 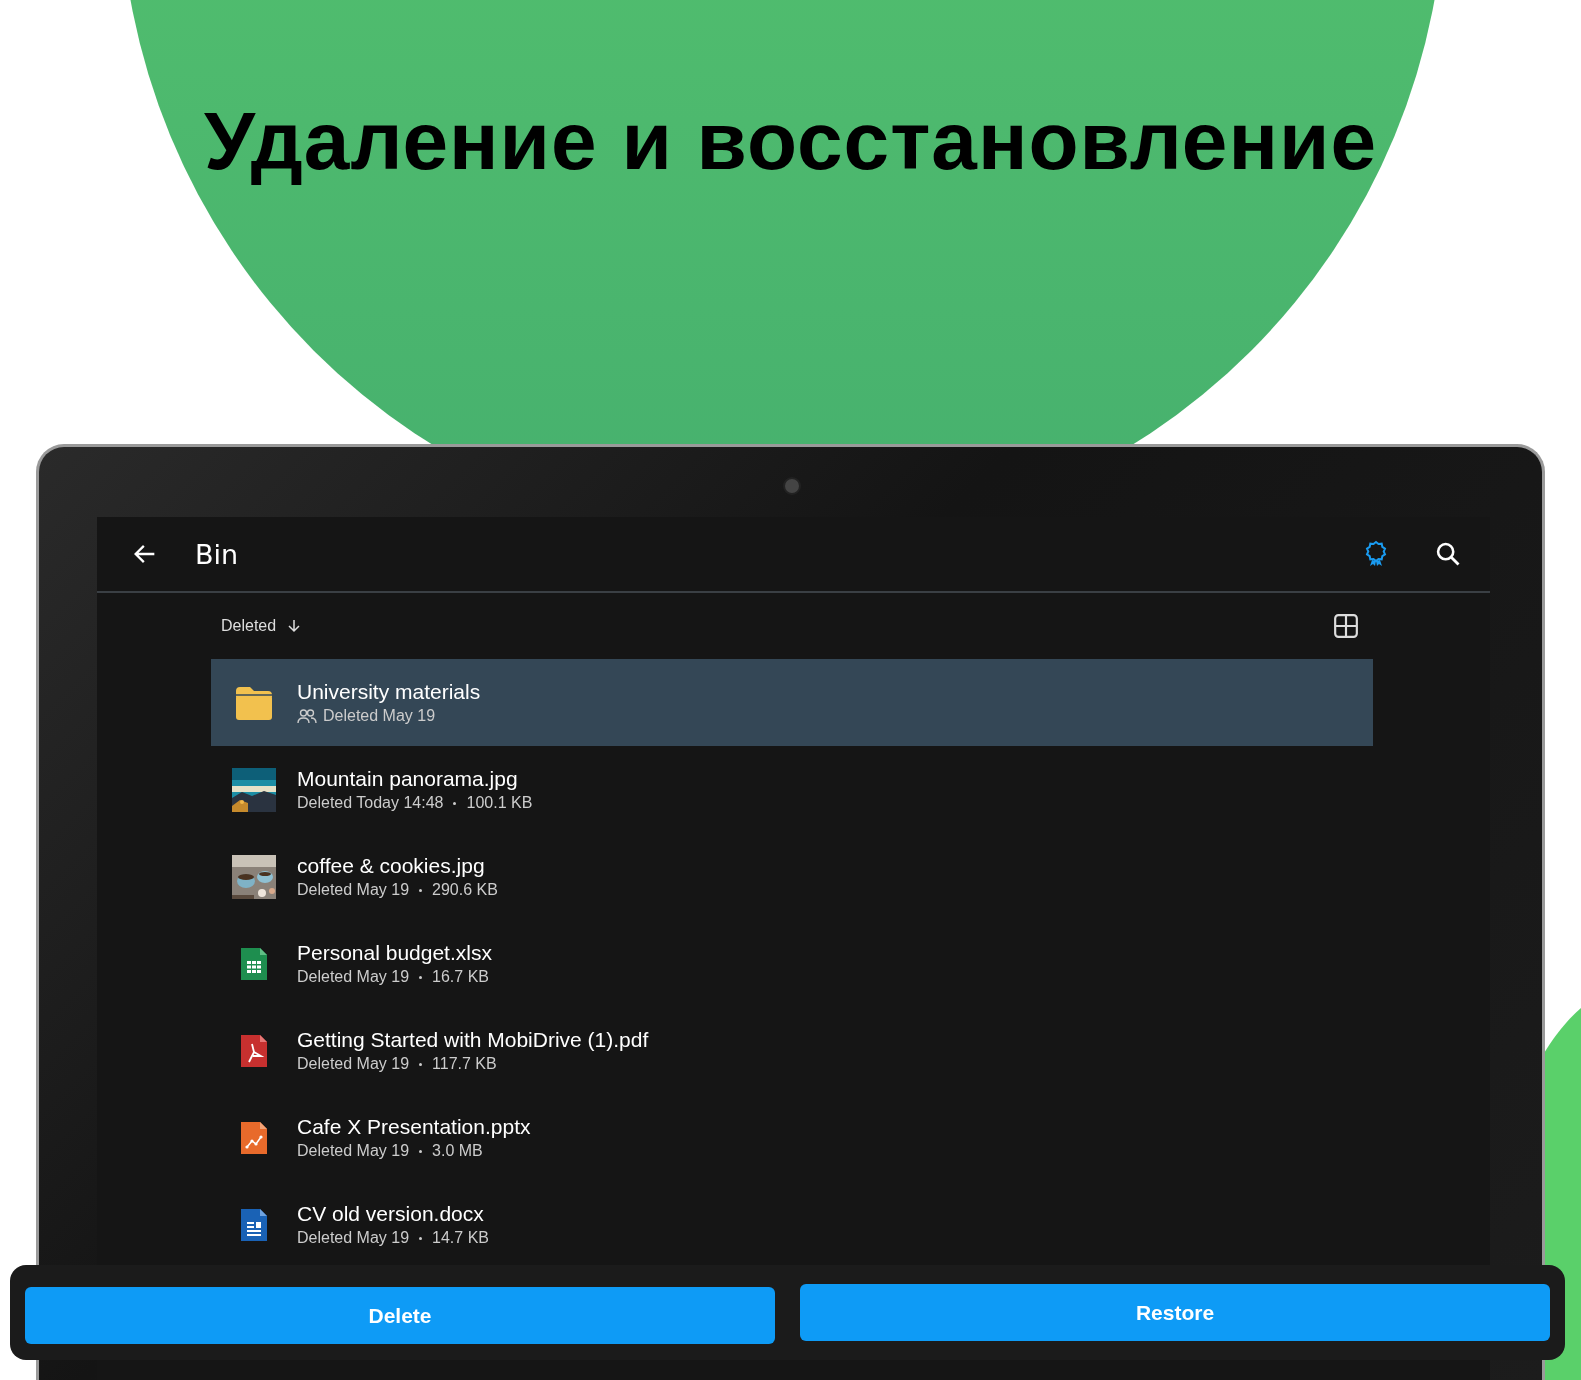 I want to click on file-name: Personal budget.xlsx, so click(x=394, y=953).